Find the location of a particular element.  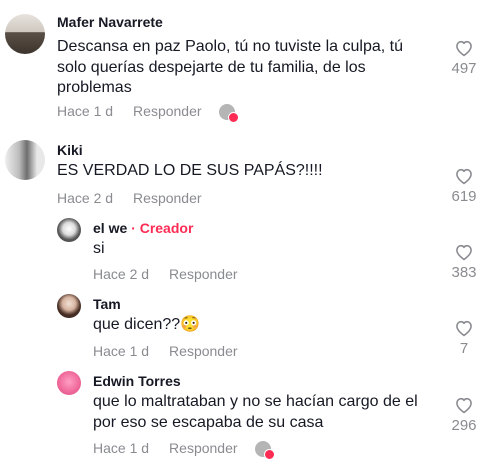

comment-text: si is located at coordinates (99, 248).